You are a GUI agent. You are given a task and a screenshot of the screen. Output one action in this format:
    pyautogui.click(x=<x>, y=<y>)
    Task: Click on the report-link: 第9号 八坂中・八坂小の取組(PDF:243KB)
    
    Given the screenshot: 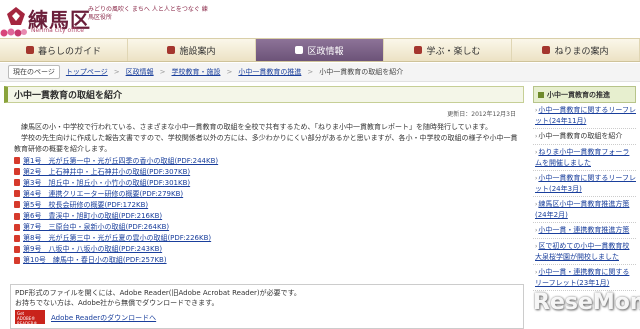 What is the action you would take?
    pyautogui.click(x=92, y=249)
    